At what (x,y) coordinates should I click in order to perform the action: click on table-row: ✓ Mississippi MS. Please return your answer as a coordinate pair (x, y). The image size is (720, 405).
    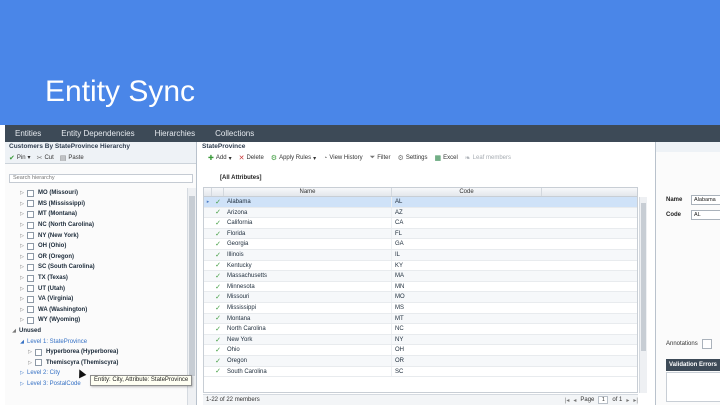
    Looking at the image, I should click on (420, 308).